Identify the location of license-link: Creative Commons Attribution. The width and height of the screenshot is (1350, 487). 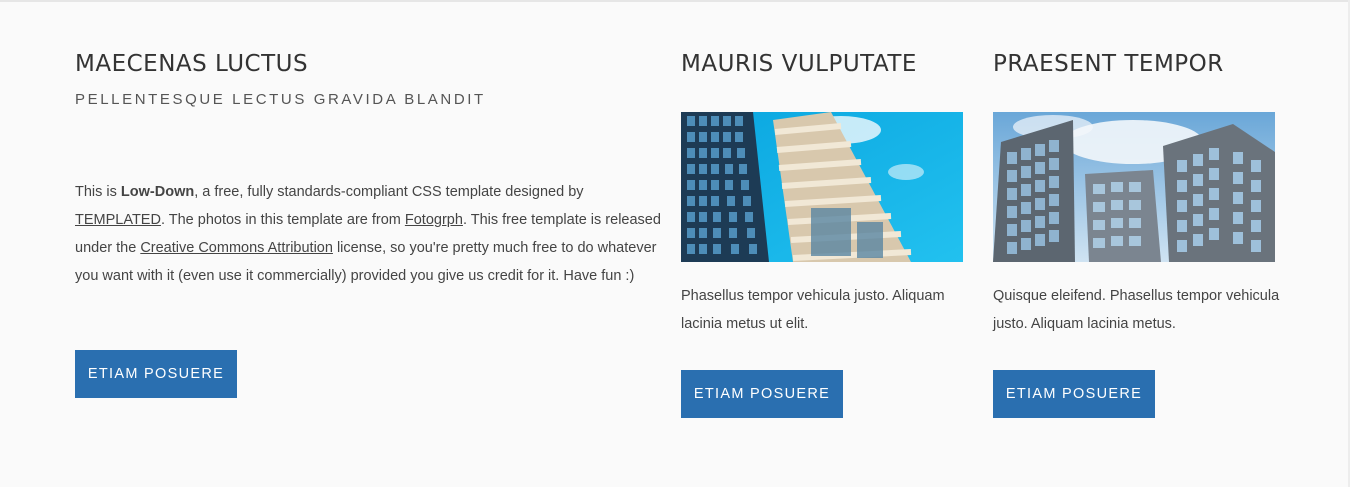
(236, 248).